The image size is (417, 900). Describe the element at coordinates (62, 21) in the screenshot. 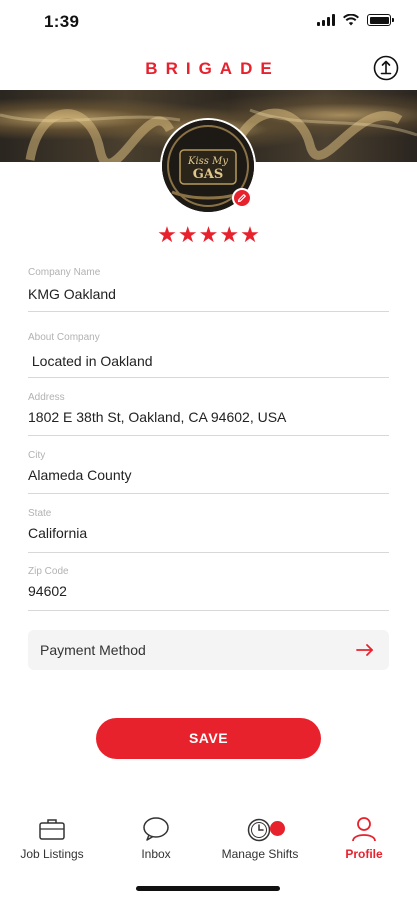

I see `status-time: 1:39` at that location.